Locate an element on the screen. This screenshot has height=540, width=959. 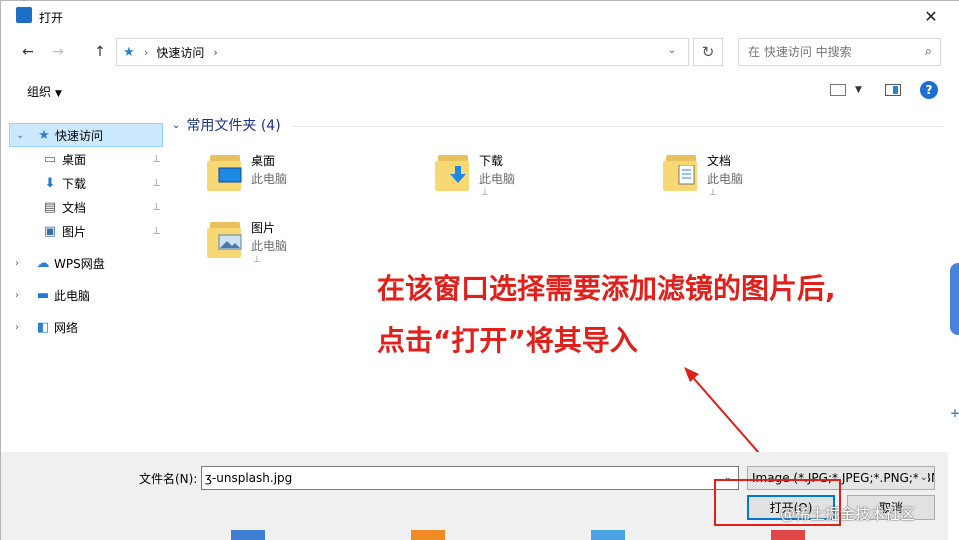
document-icon: ▤ is located at coordinates (50, 207).